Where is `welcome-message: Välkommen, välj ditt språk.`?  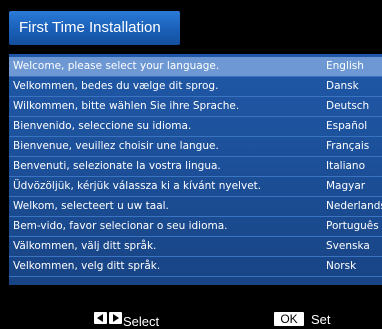
welcome-message: Välkommen, välj ditt språk. is located at coordinates (85, 246).